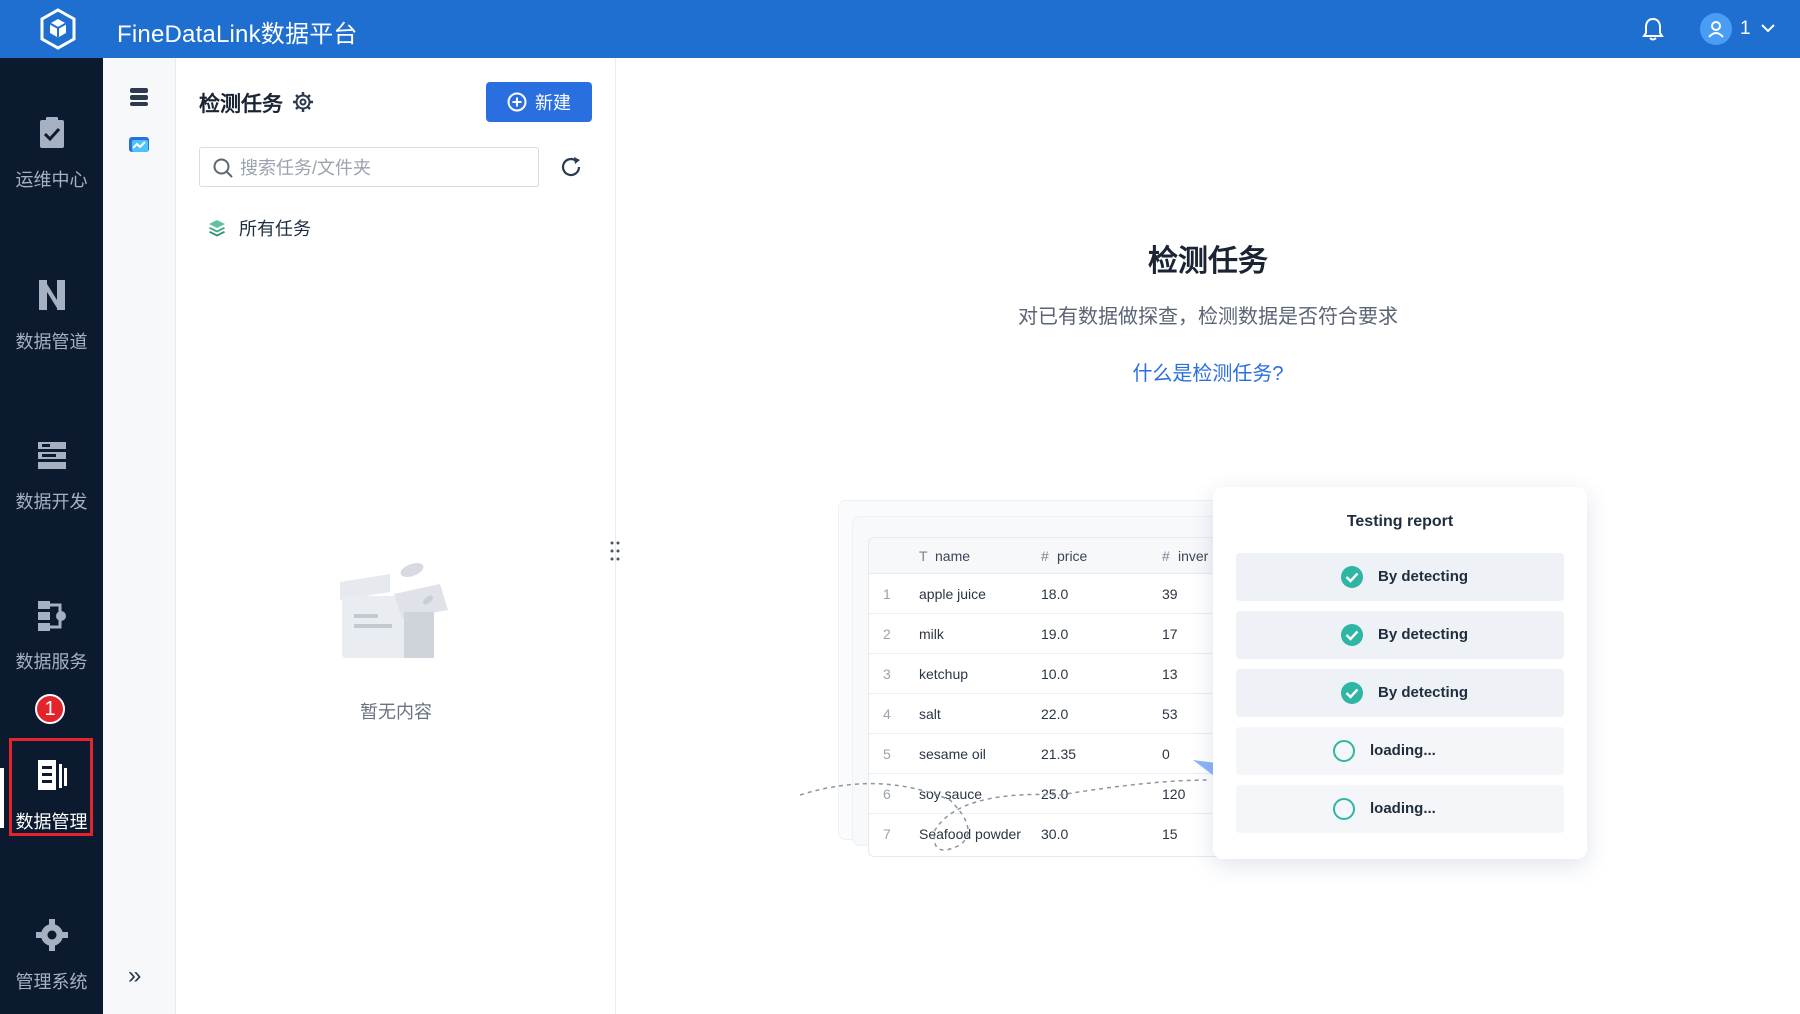  What do you see at coordinates (139, 97) in the screenshot?
I see `database-icon` at bounding box center [139, 97].